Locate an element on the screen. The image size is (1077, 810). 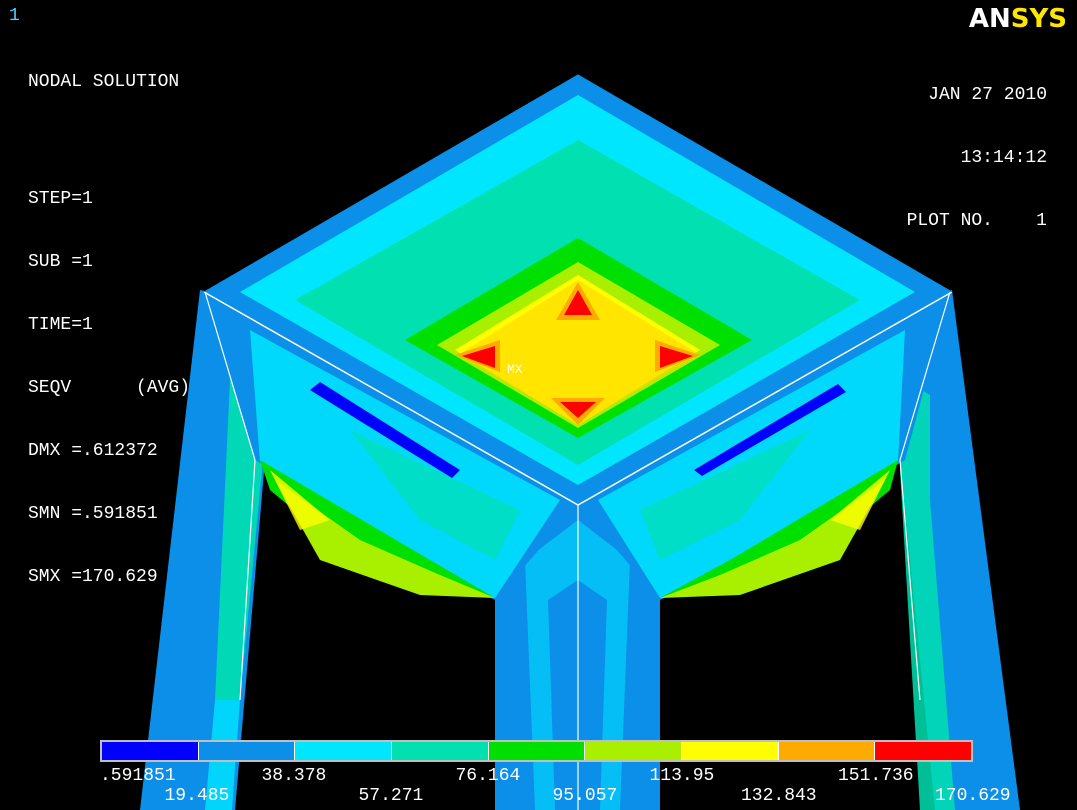
info-time: TIME=1 is located at coordinates (60, 325).